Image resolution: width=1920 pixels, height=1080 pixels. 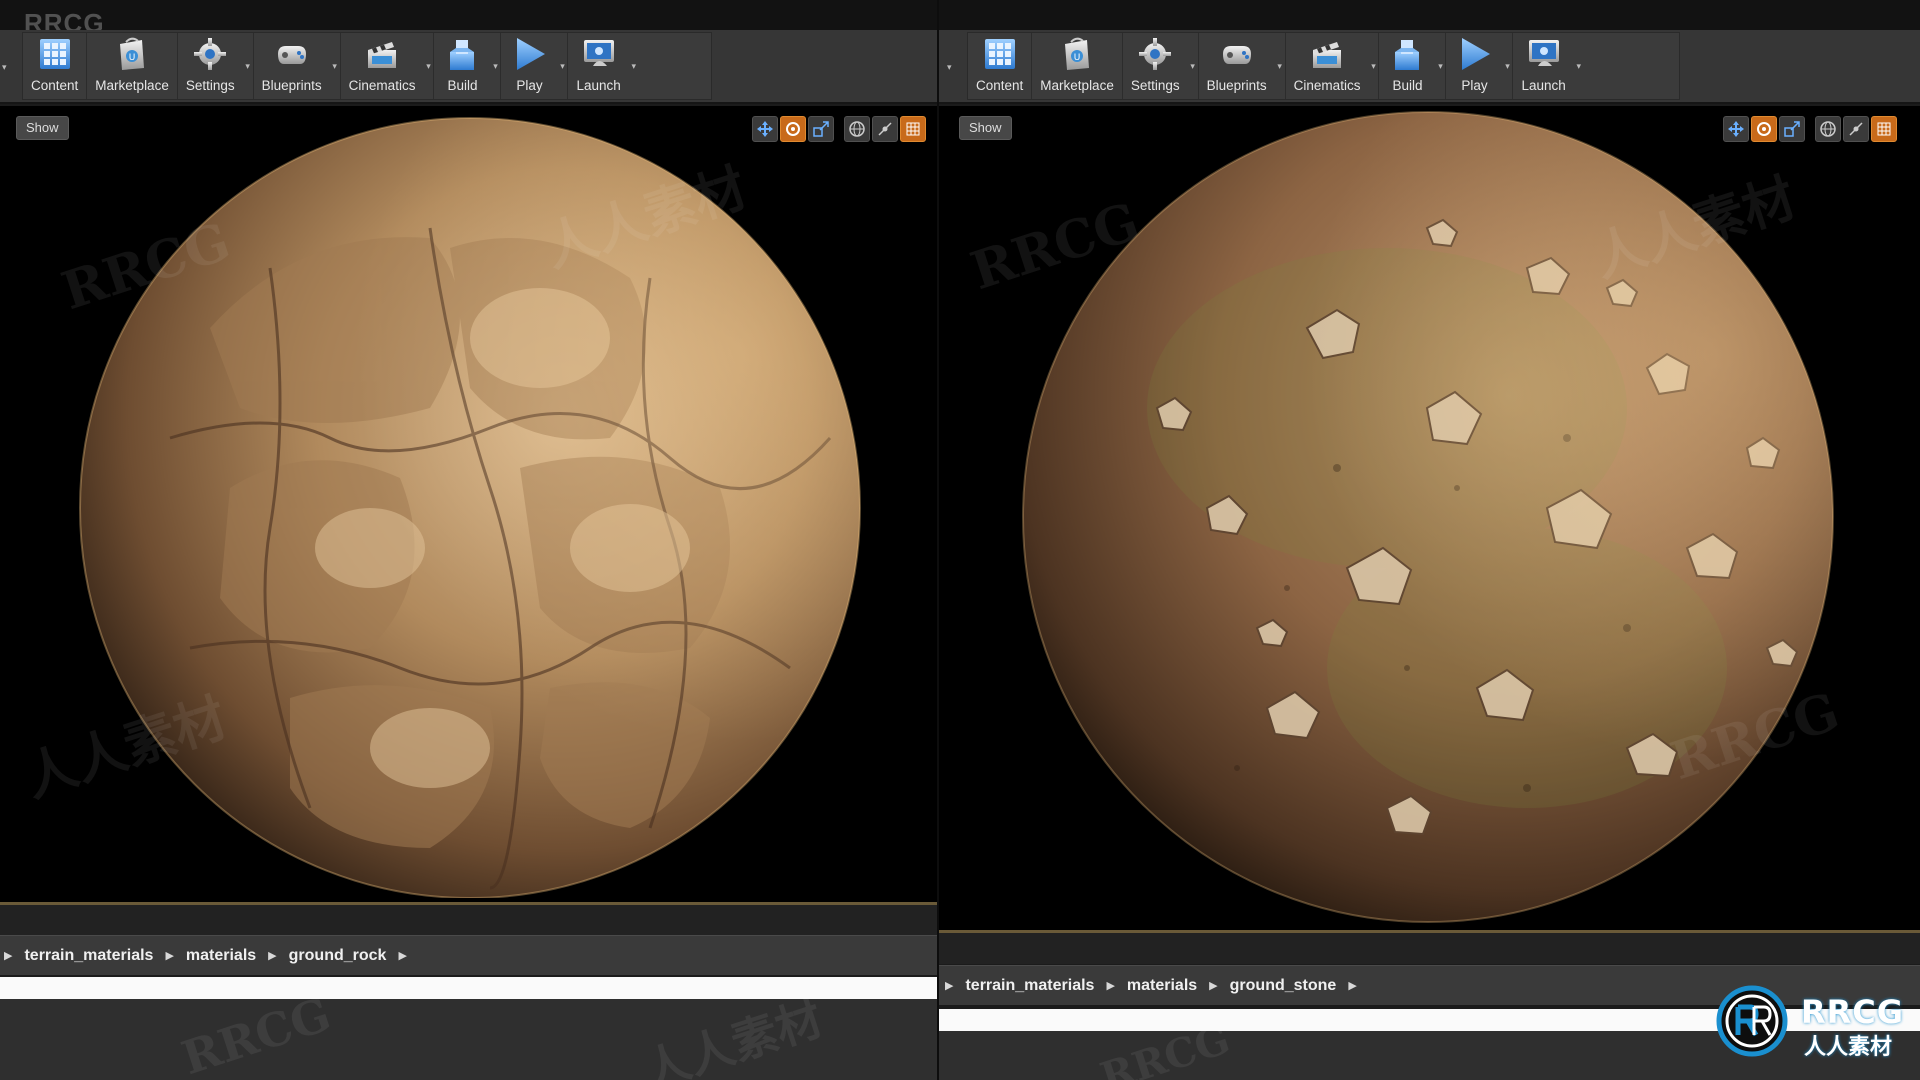 What do you see at coordinates (55, 85) in the screenshot?
I see `content-label: Content` at bounding box center [55, 85].